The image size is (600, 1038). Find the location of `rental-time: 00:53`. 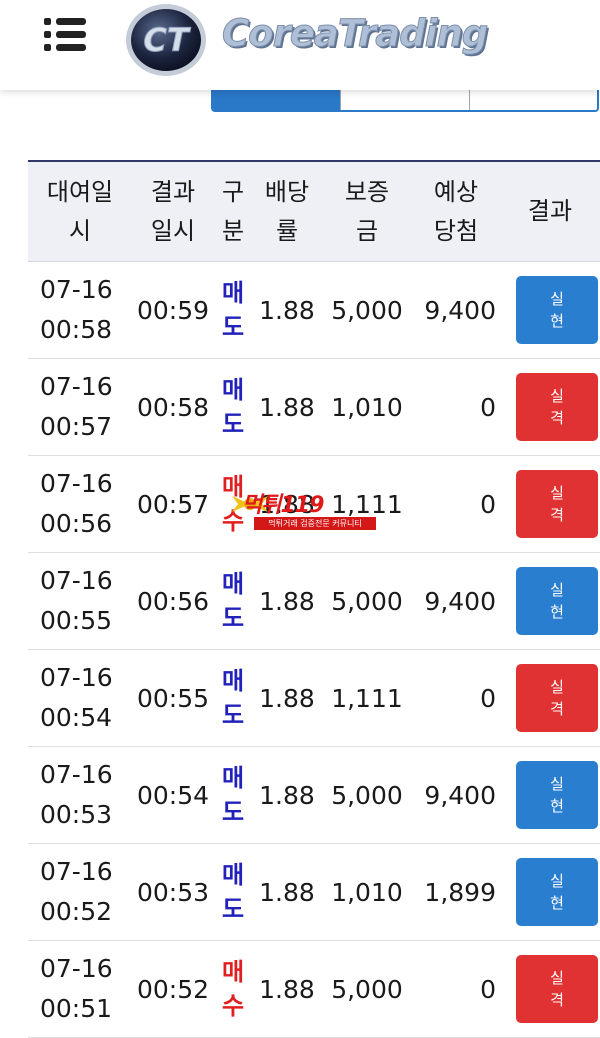

rental-time: 00:53 is located at coordinates (76, 814).